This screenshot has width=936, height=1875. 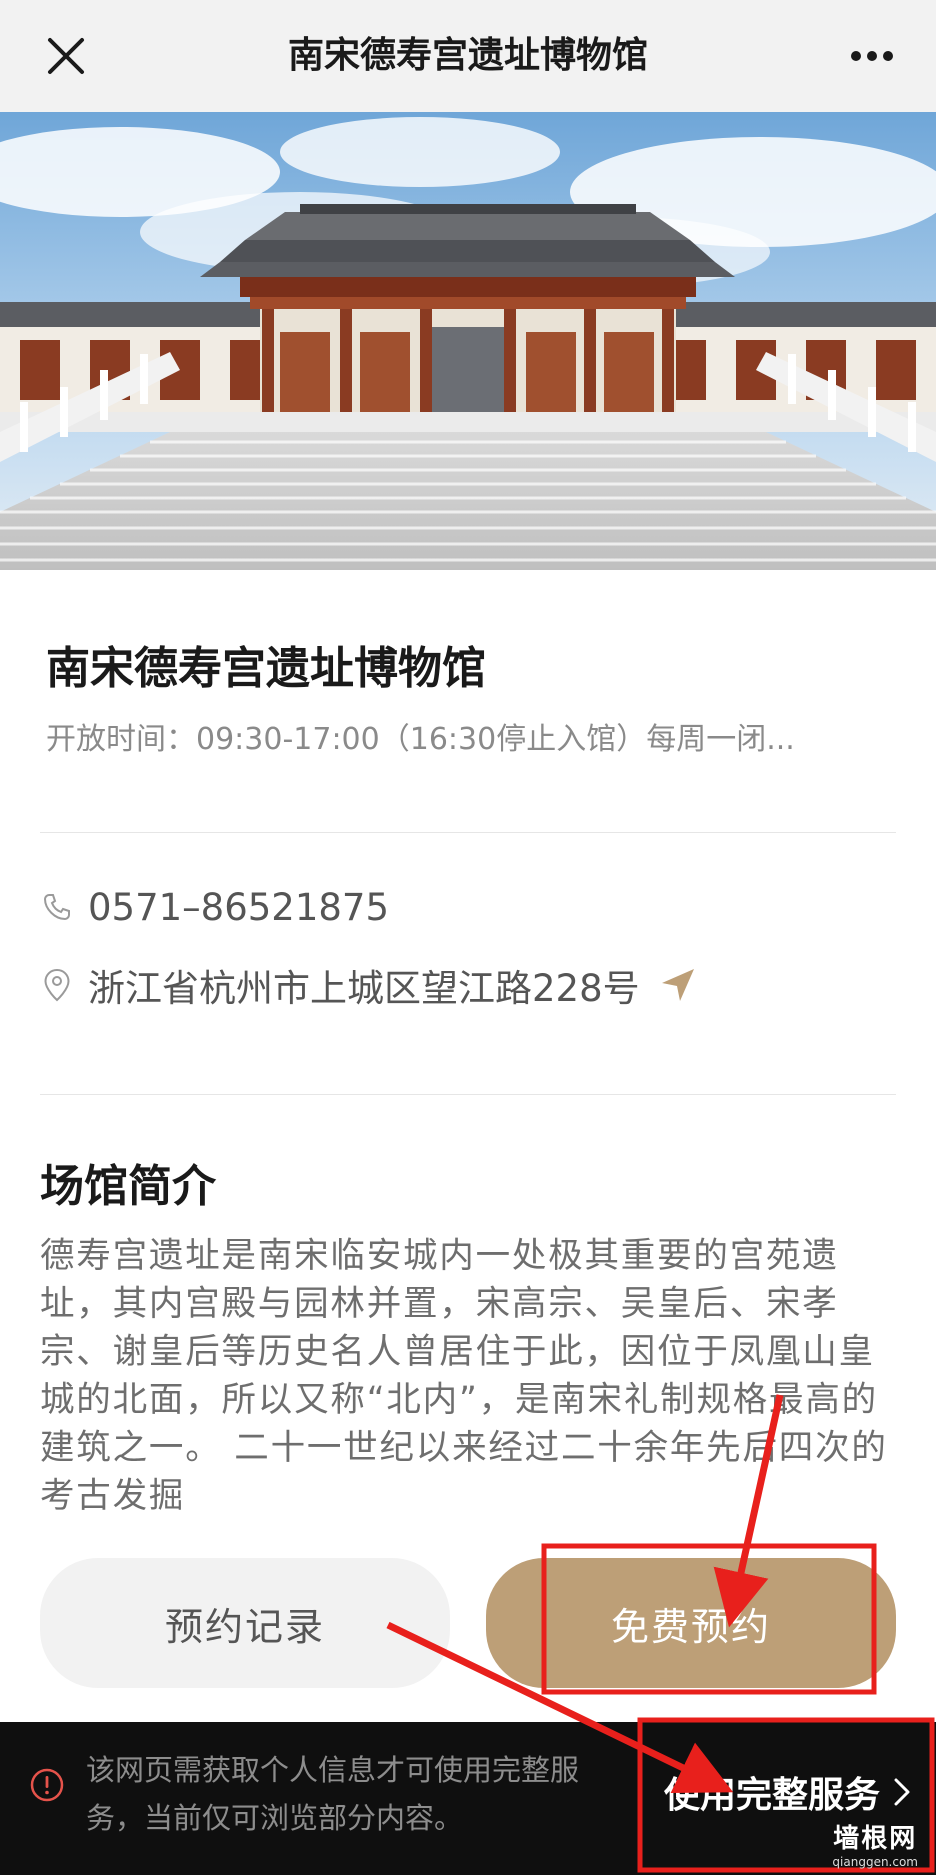 I want to click on phone-row: 0571–86521875, so click(x=214, y=907).